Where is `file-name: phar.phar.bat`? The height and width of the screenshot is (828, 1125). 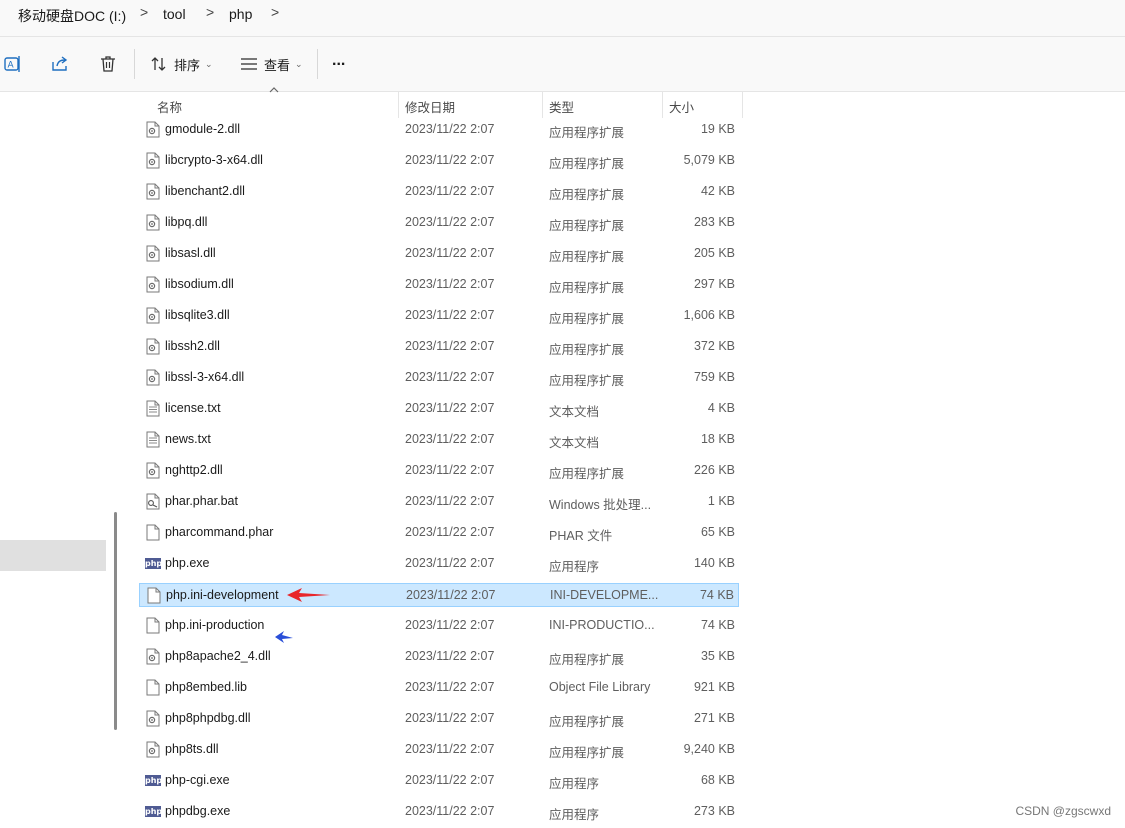
file-name: phar.phar.bat is located at coordinates (201, 501).